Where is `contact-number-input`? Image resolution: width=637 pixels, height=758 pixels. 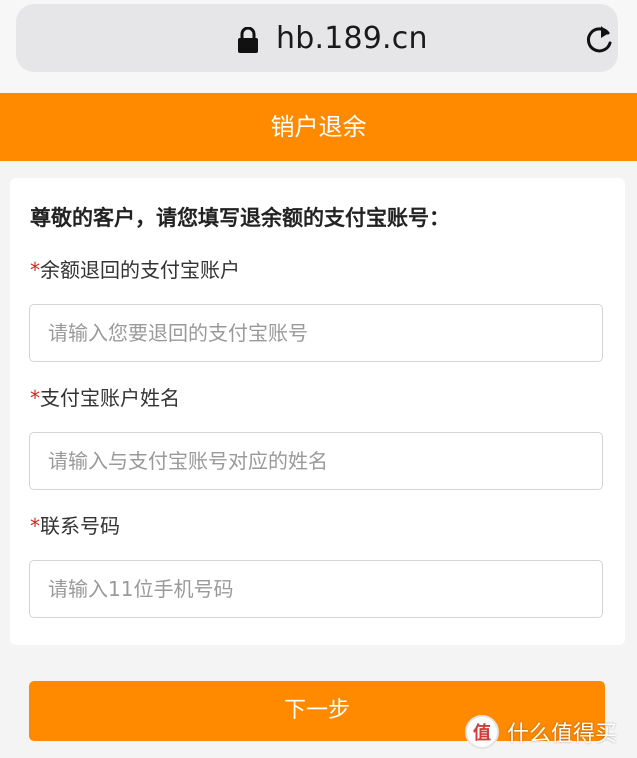
contact-number-input is located at coordinates (316, 589).